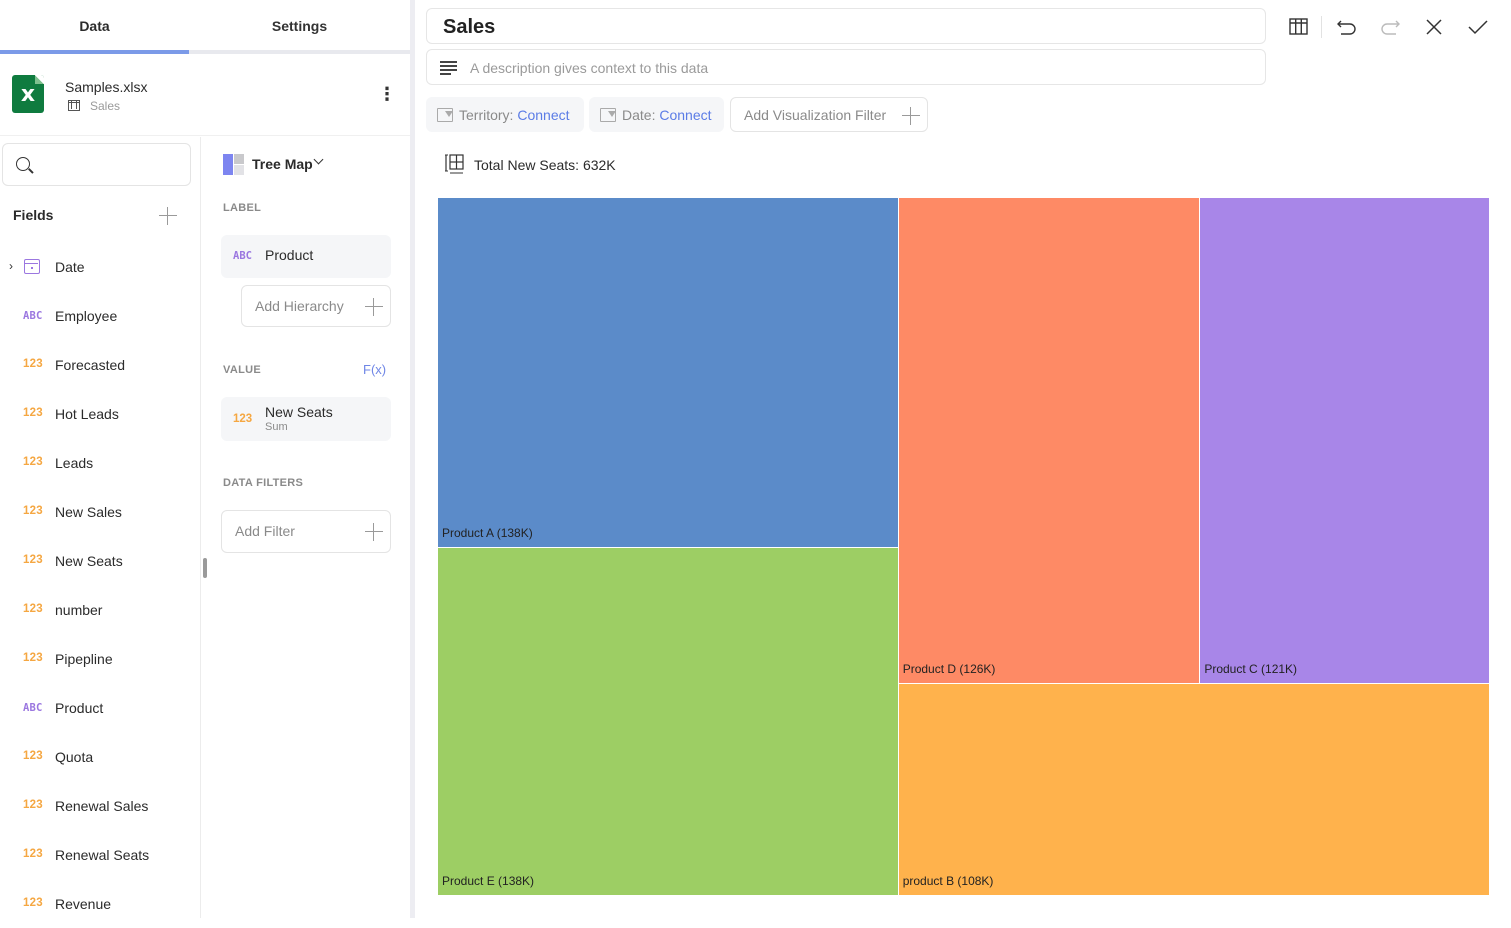 The image size is (1511, 928). Describe the element at coordinates (265, 531) in the screenshot. I see `add-filter-label: Add Filter` at that location.